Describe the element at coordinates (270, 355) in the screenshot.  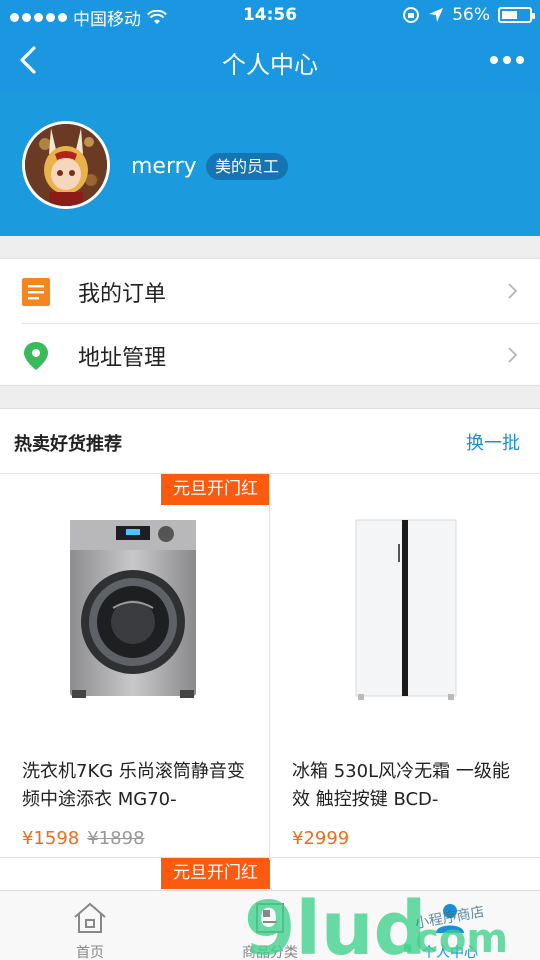
I see `menu-item-address: 地址管理` at that location.